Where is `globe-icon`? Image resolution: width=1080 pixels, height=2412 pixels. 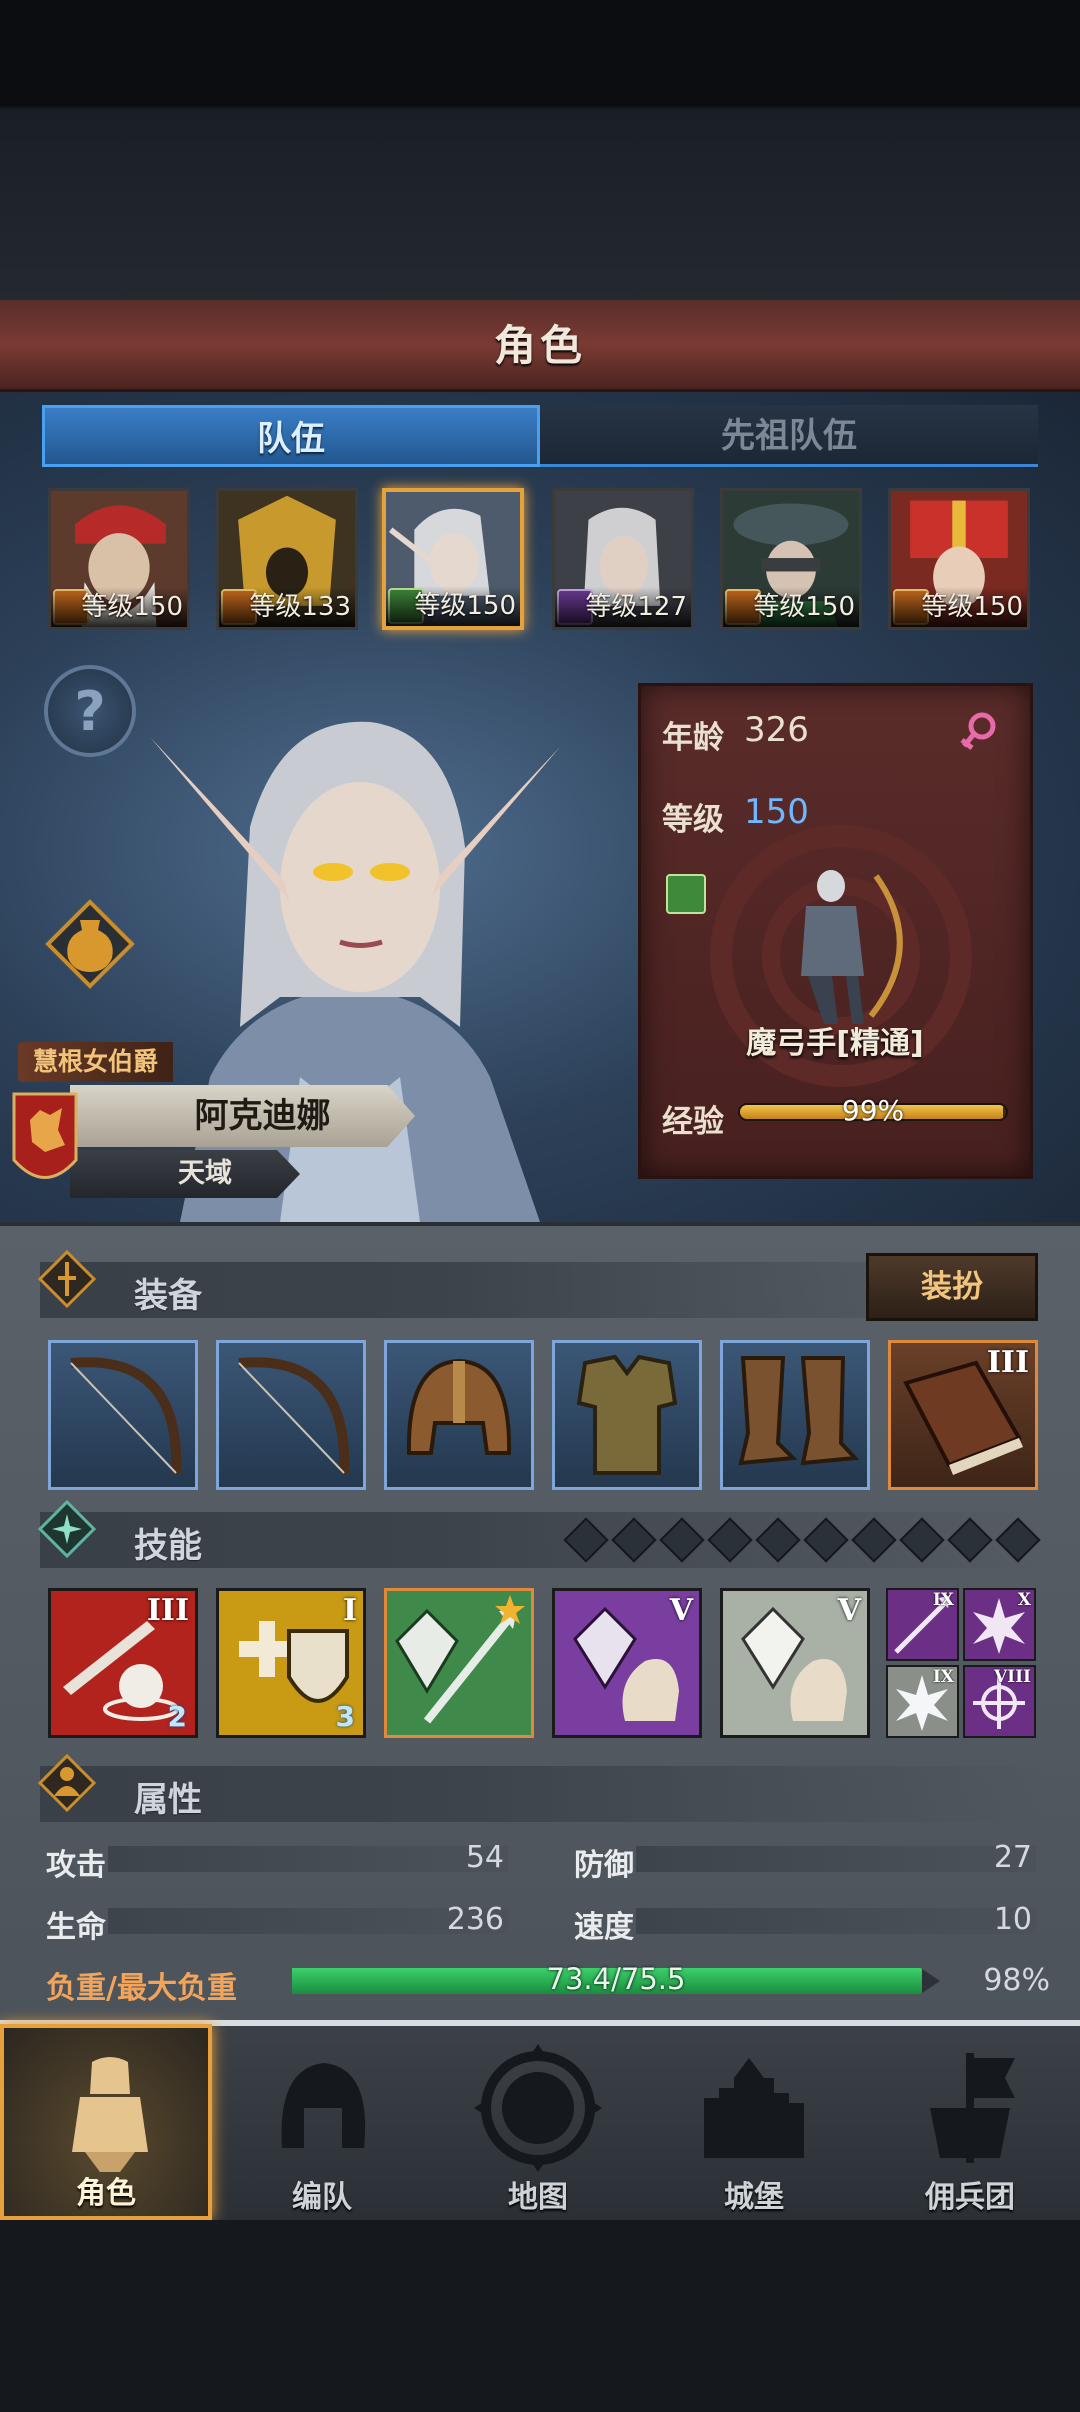 globe-icon is located at coordinates (538, 2108).